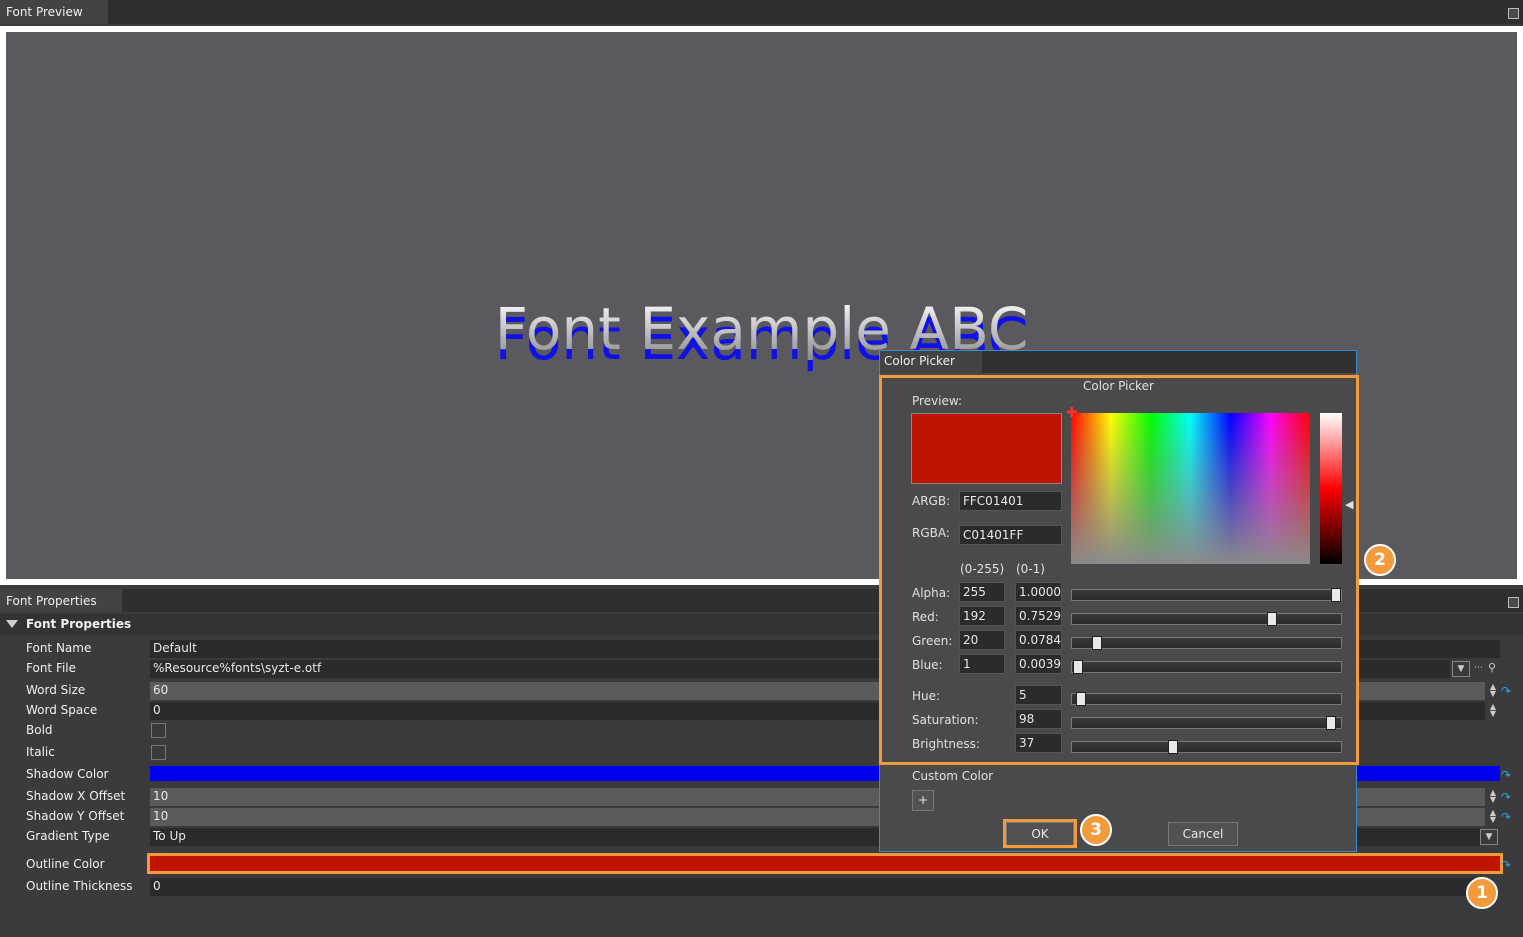 The height and width of the screenshot is (937, 1523). What do you see at coordinates (1038, 743) in the screenshot?
I see `brightness-input: 37` at bounding box center [1038, 743].